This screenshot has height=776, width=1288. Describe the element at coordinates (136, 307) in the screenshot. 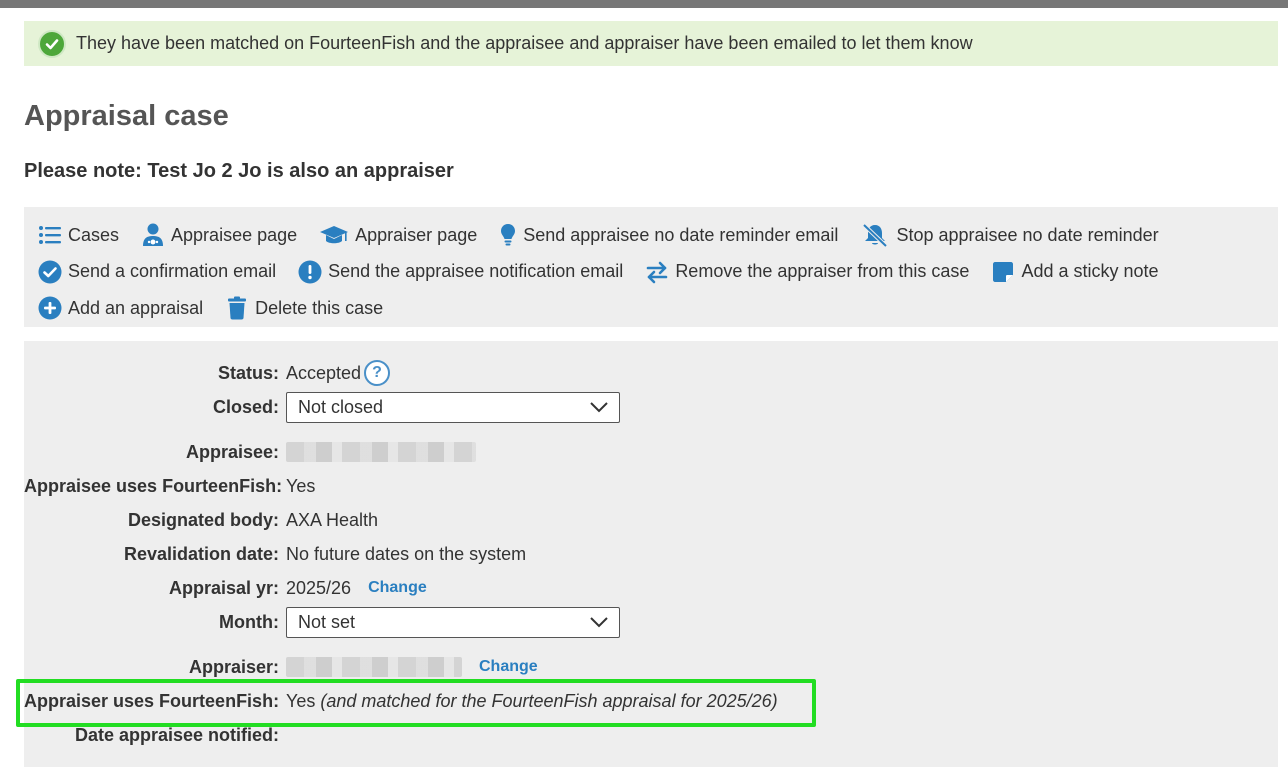

I see `action-label: Add an appraisal` at that location.